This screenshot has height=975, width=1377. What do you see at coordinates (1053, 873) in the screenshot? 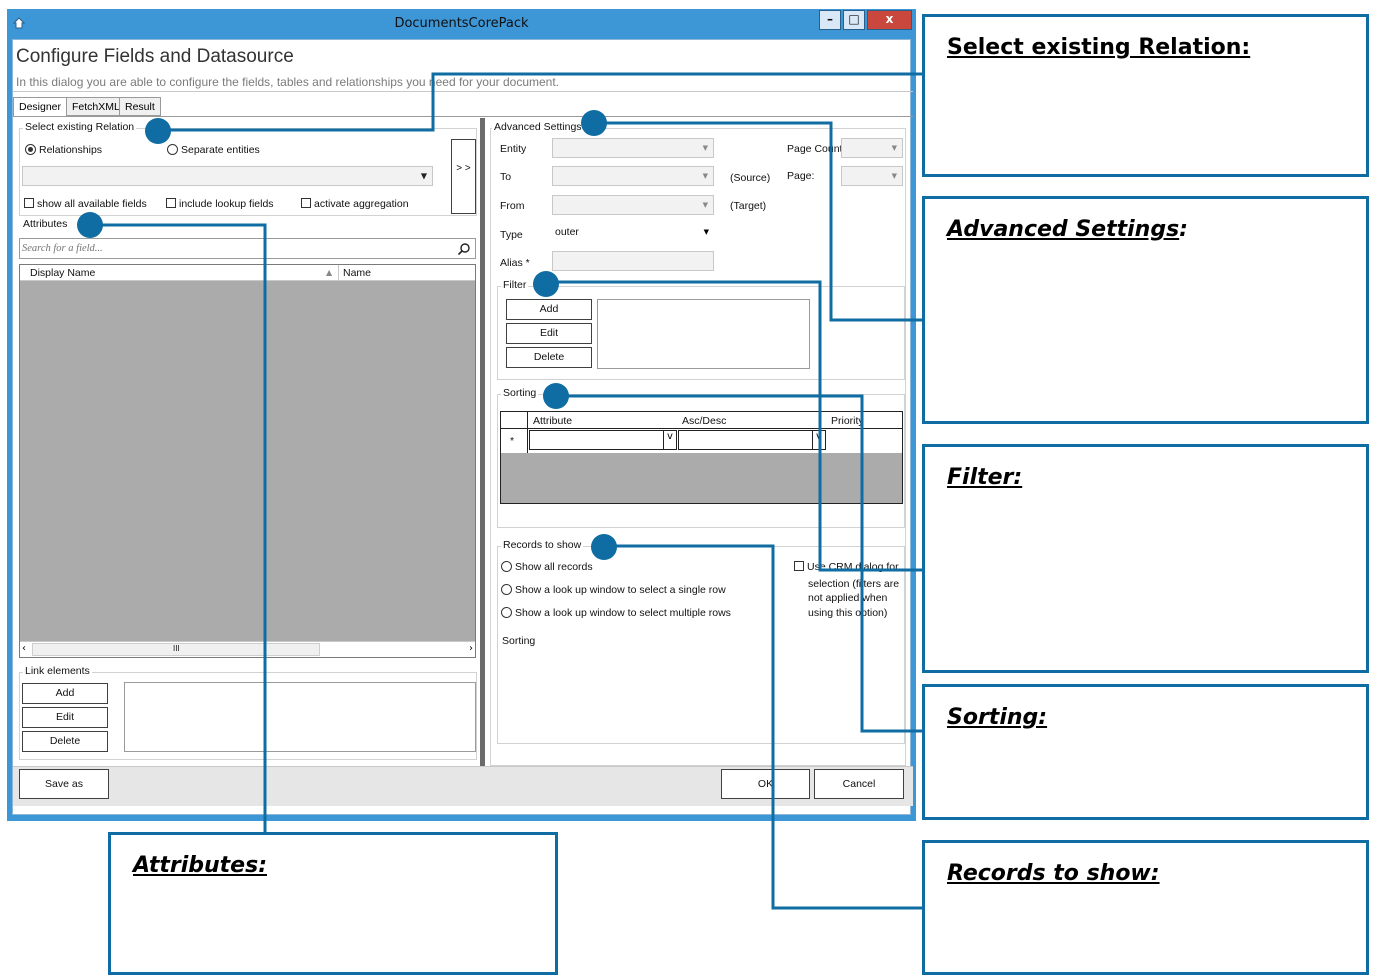
I see `callout-records-title: Records to show:` at bounding box center [1053, 873].